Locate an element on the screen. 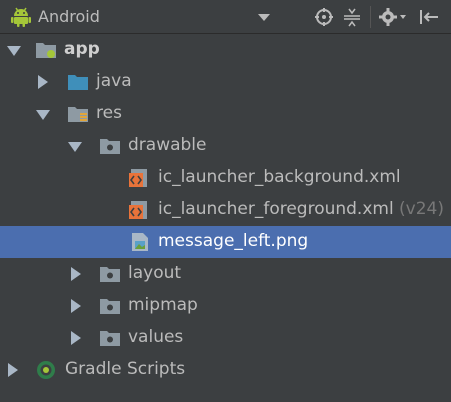  project-view-selector: Android is located at coordinates (69, 16).